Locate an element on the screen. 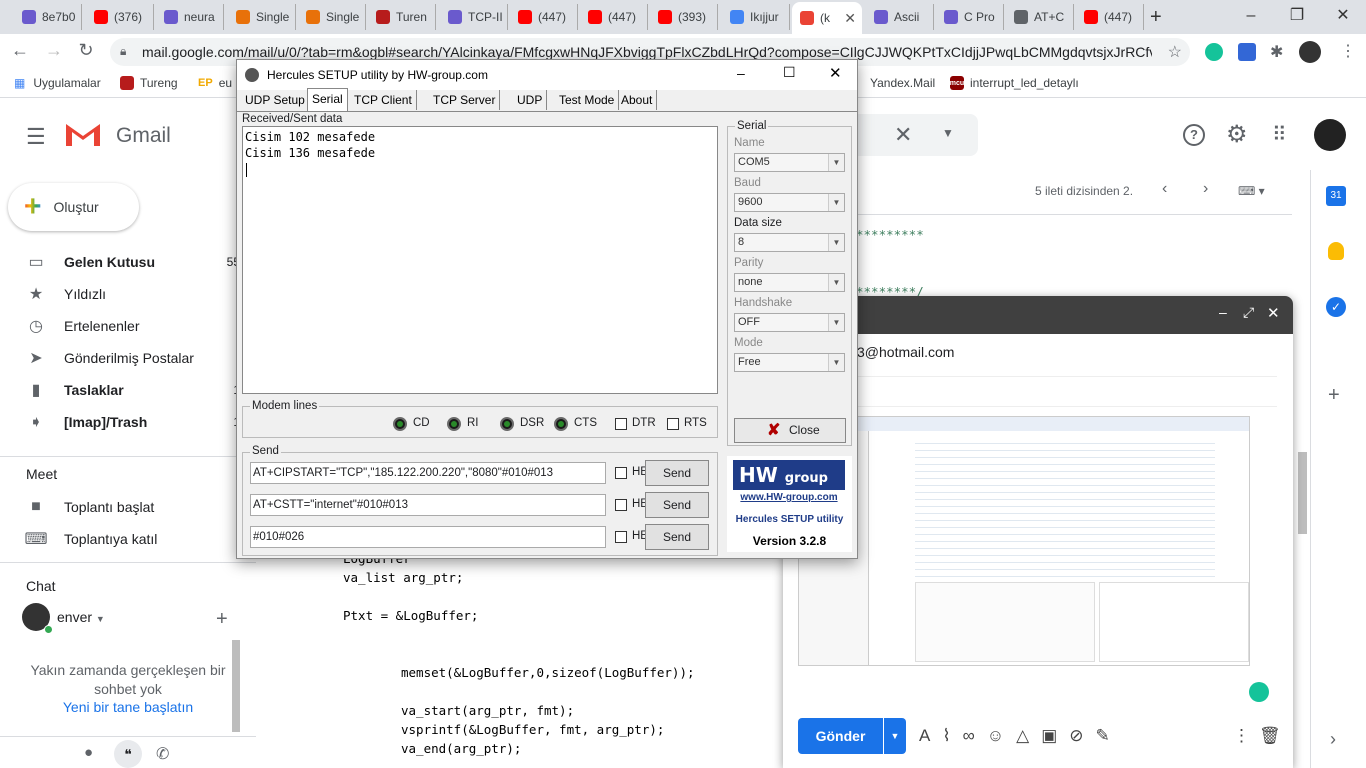 Image resolution: width=1366 pixels, height=768 pixels. search-box: ✕ ▼ is located at coordinates (918, 135).